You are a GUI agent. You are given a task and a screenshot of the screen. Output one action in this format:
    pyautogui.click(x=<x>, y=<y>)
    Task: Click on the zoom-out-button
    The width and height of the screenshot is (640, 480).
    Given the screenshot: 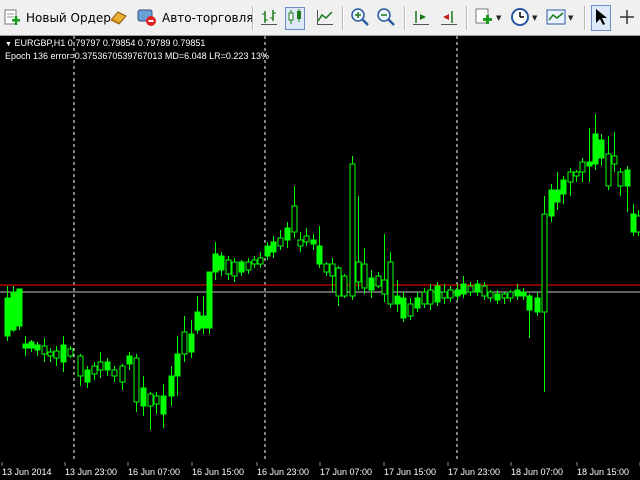 What is the action you would take?
    pyautogui.click(x=386, y=18)
    